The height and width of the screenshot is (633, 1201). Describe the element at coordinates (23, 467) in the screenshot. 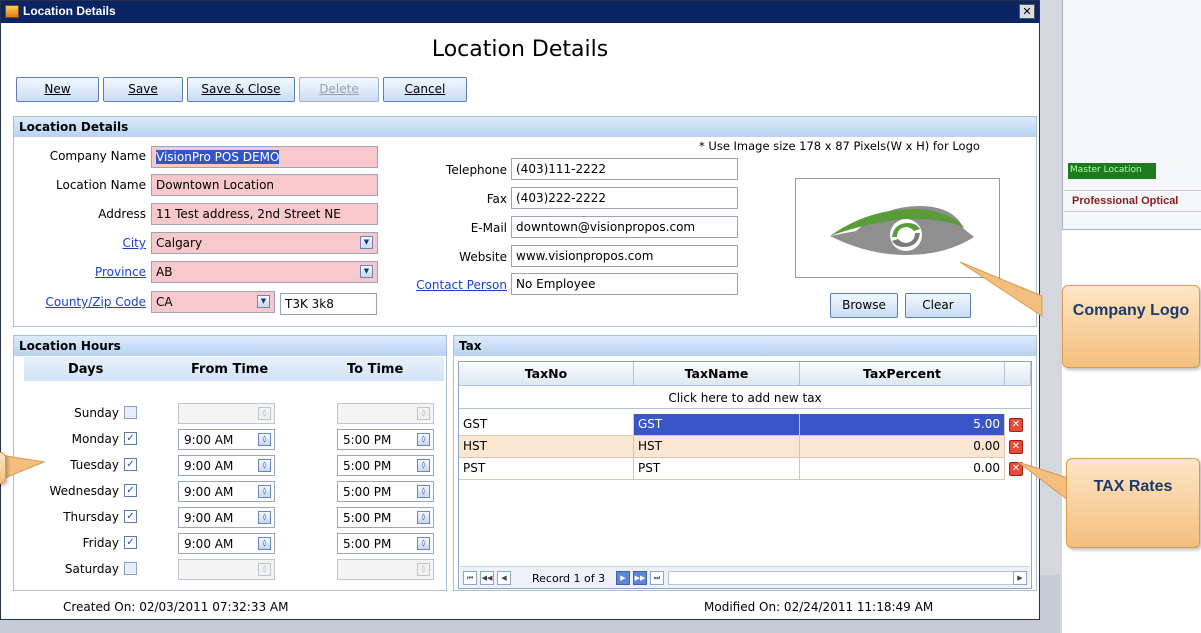

I see `hours-callout-pointer` at that location.